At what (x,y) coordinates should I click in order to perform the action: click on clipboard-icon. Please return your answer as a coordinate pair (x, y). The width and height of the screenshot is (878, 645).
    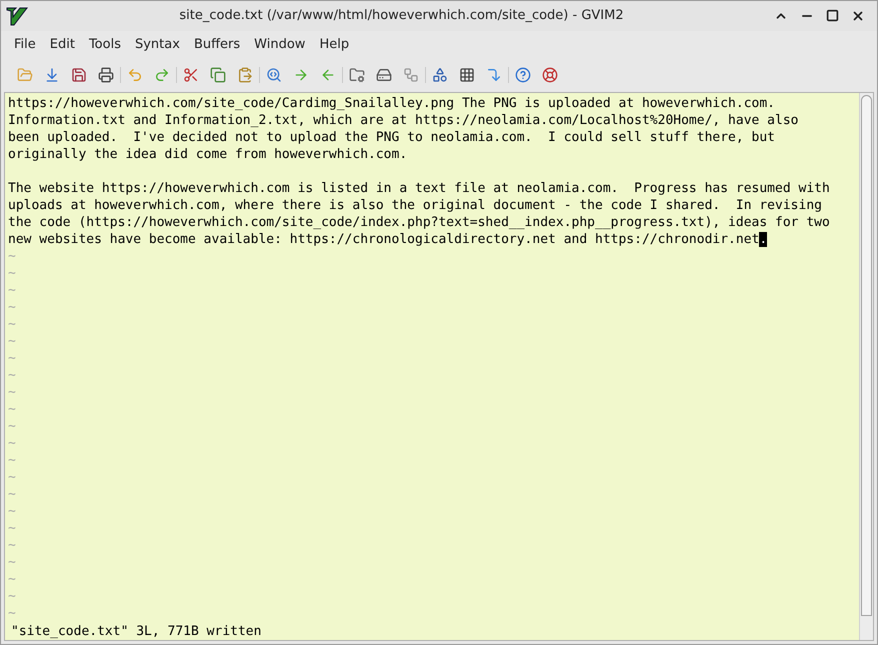
    Looking at the image, I should click on (245, 75).